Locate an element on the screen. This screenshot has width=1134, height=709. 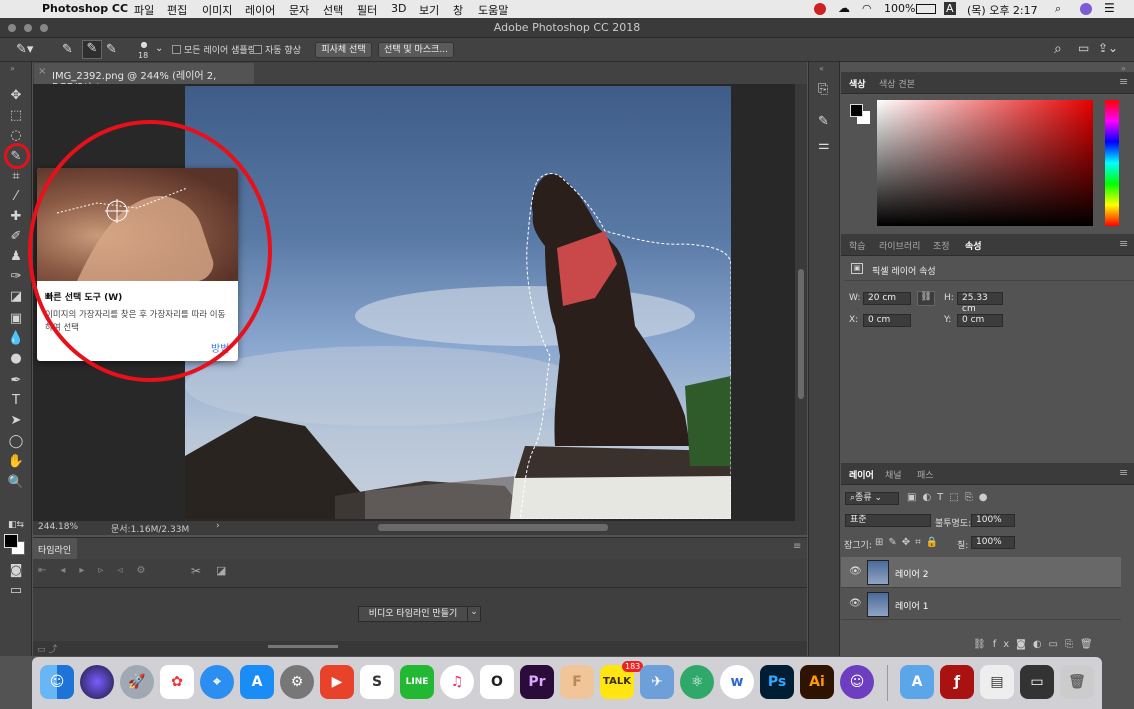
itunes-icon: ♫ is located at coordinates (457, 682).